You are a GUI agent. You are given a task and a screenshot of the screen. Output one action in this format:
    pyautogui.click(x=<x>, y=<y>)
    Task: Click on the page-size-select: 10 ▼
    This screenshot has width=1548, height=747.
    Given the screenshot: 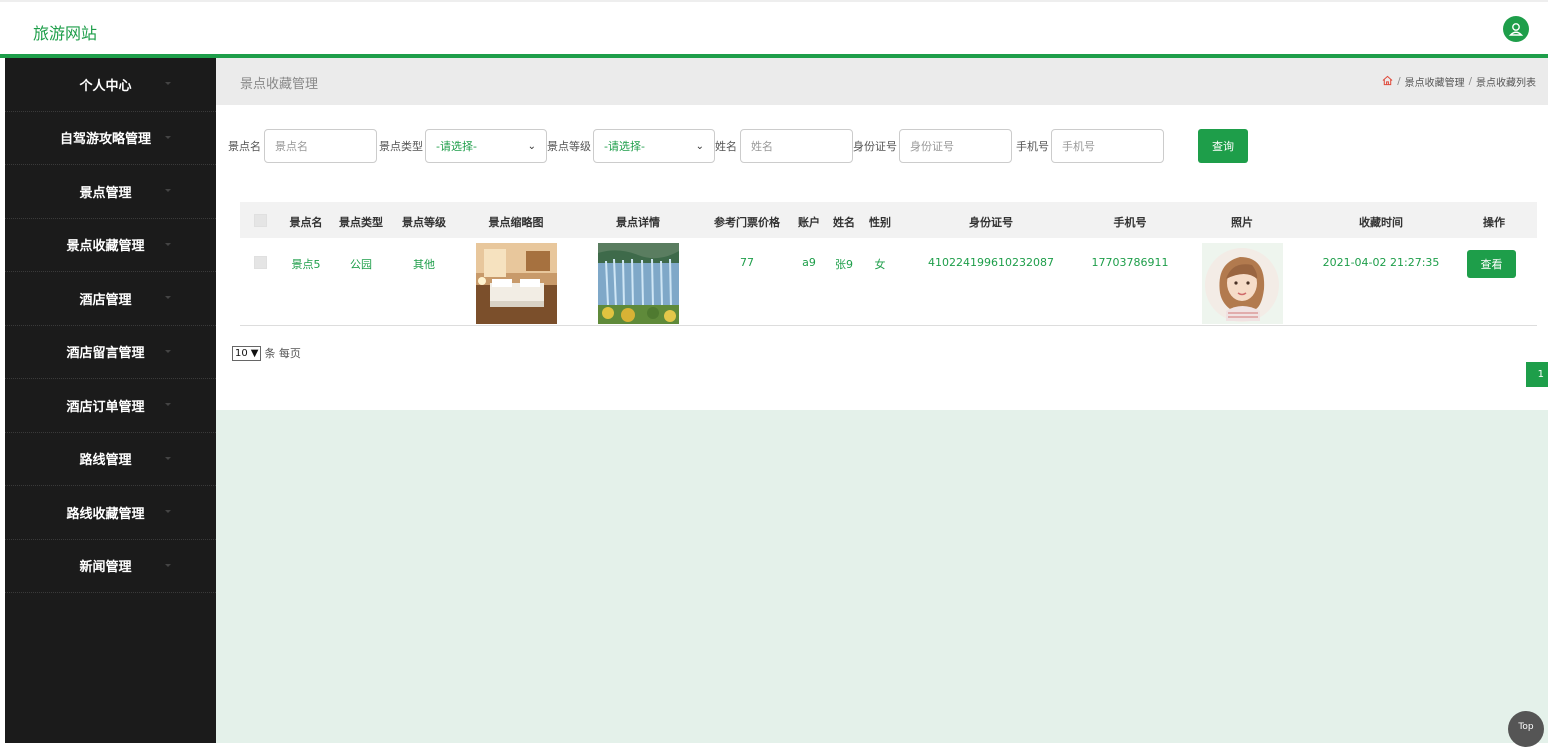 What is the action you would take?
    pyautogui.click(x=247, y=353)
    